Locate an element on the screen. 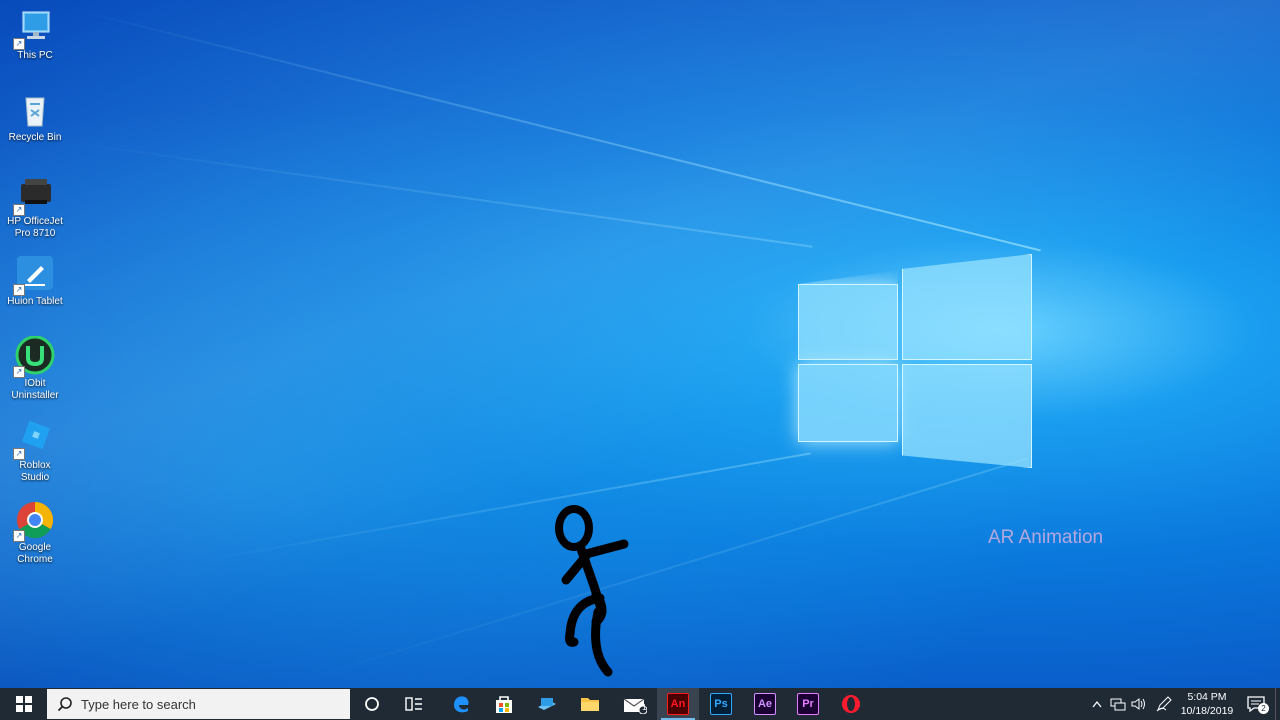 This screenshot has height=720, width=1280. taskbar-app-file-explorer is located at coordinates (590, 704).